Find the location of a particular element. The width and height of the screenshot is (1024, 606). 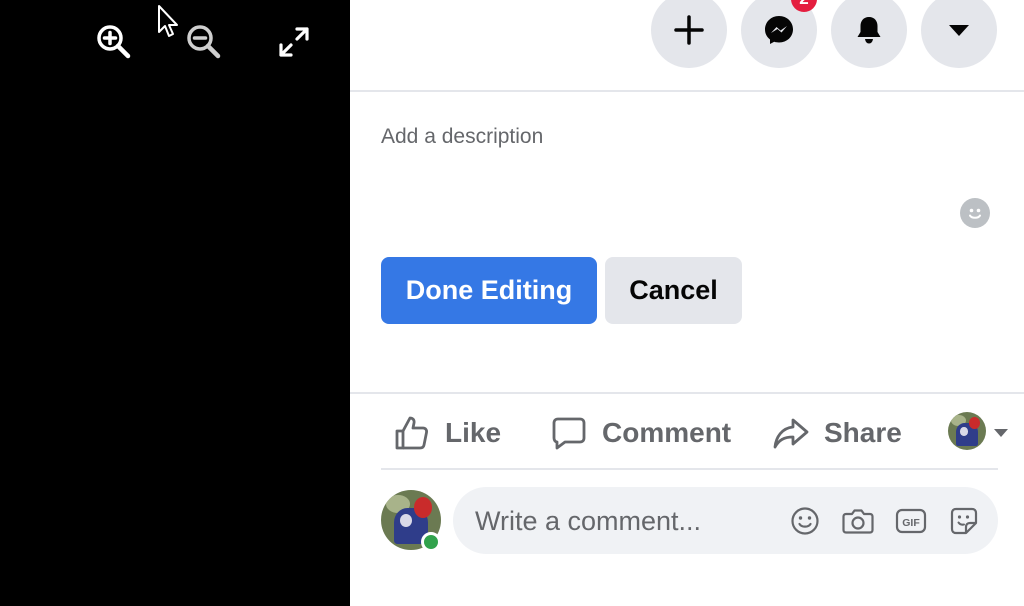

expand-icon is located at coordinates (294, 42).